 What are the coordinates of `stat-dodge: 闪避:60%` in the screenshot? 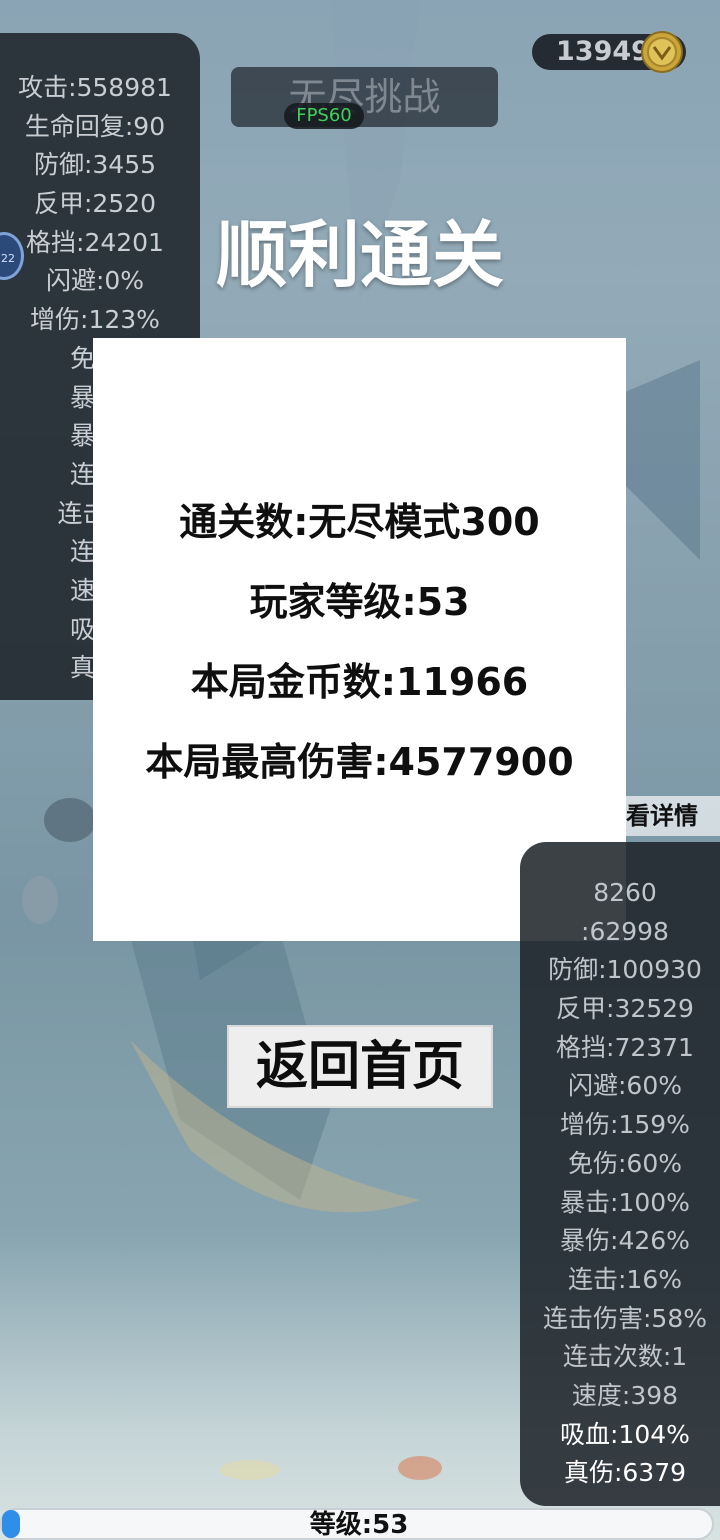 It's located at (625, 1086).